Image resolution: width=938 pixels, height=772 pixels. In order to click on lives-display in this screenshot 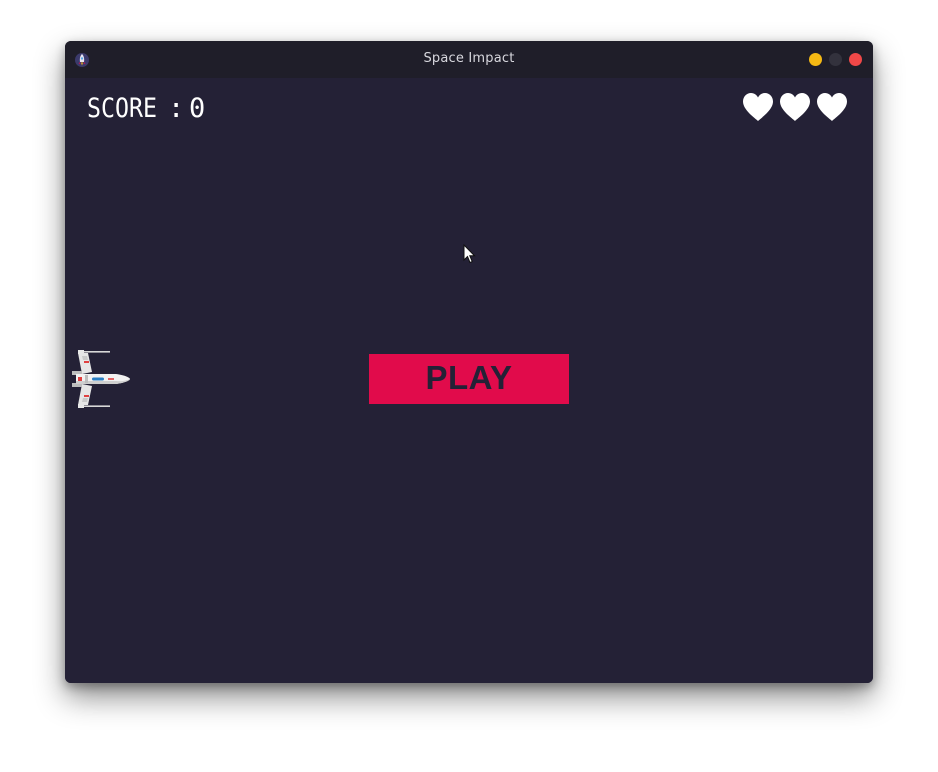, I will do `click(796, 107)`.